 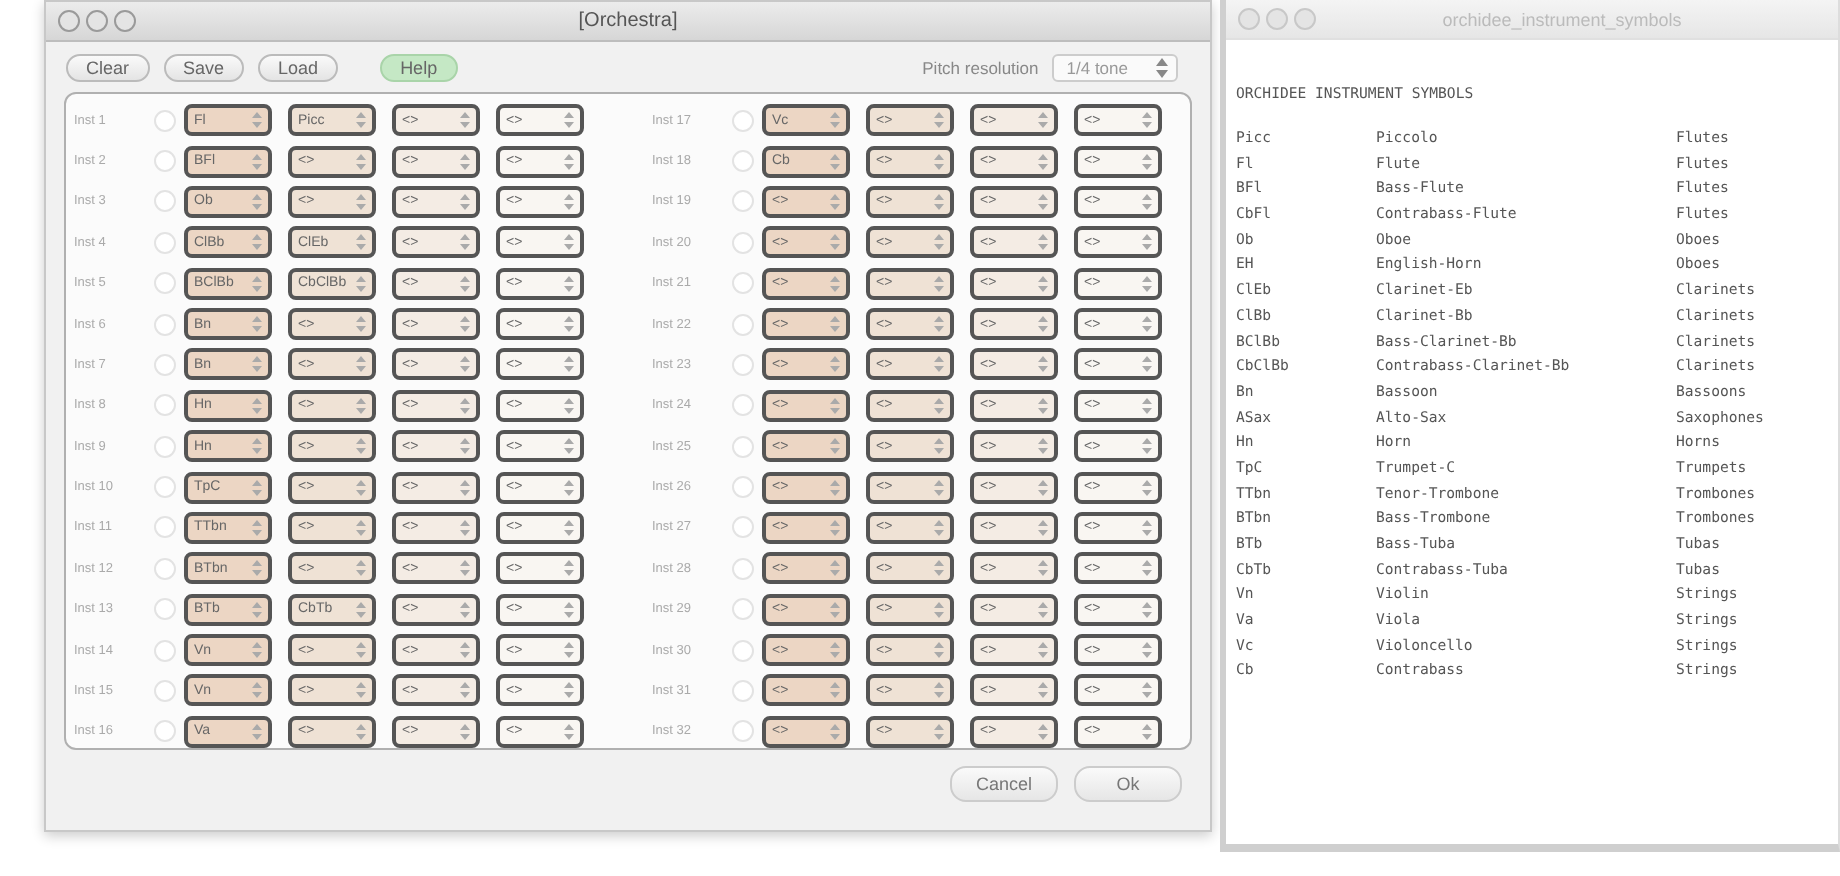 I want to click on dialog-button: Cancel, so click(x=1003, y=784).